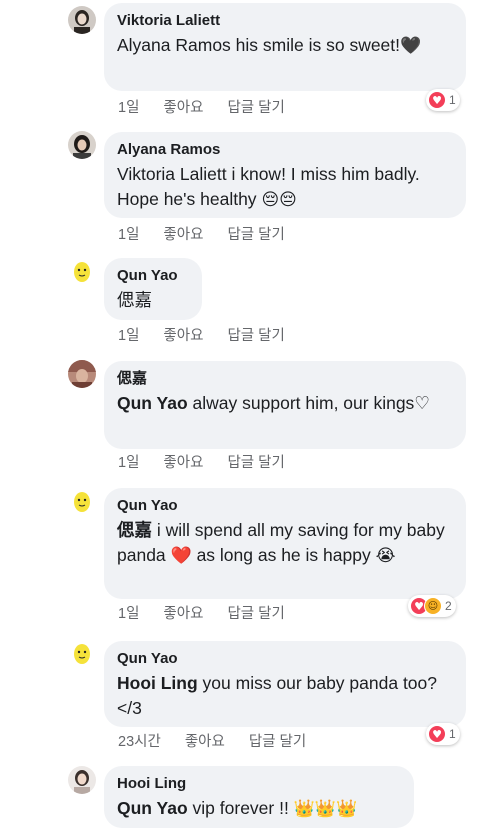 This screenshot has height=830, width=480. I want to click on comment-text: Qun Yao alway support him, our kings♡, so click(273, 403).